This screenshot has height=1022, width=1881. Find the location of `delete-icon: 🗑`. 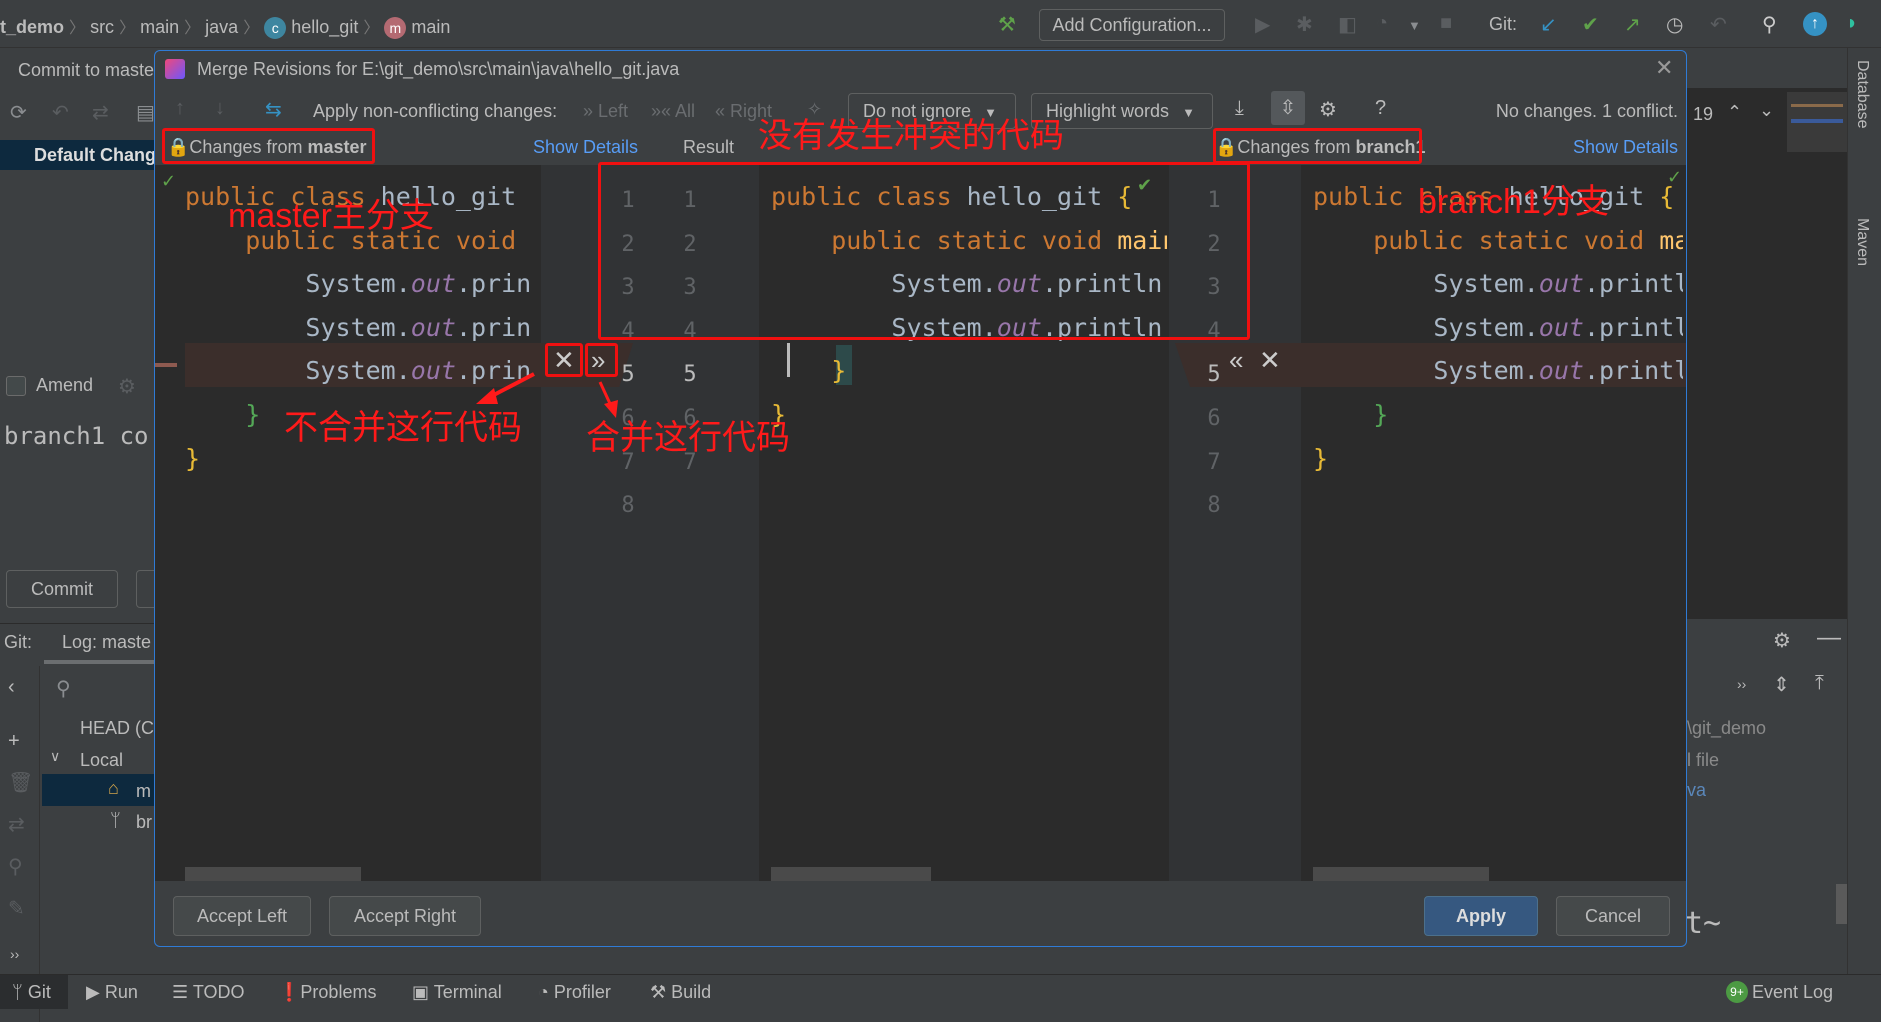

delete-icon: 🗑 is located at coordinates (20, 782).